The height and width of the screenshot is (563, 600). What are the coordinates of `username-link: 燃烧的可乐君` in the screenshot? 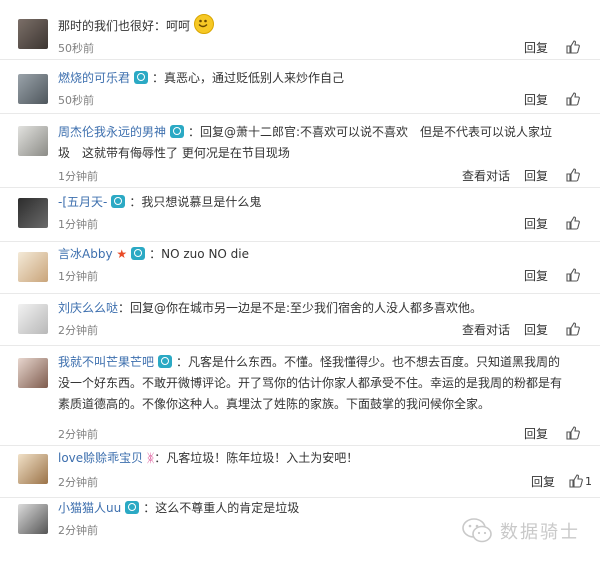 It's located at (94, 78).